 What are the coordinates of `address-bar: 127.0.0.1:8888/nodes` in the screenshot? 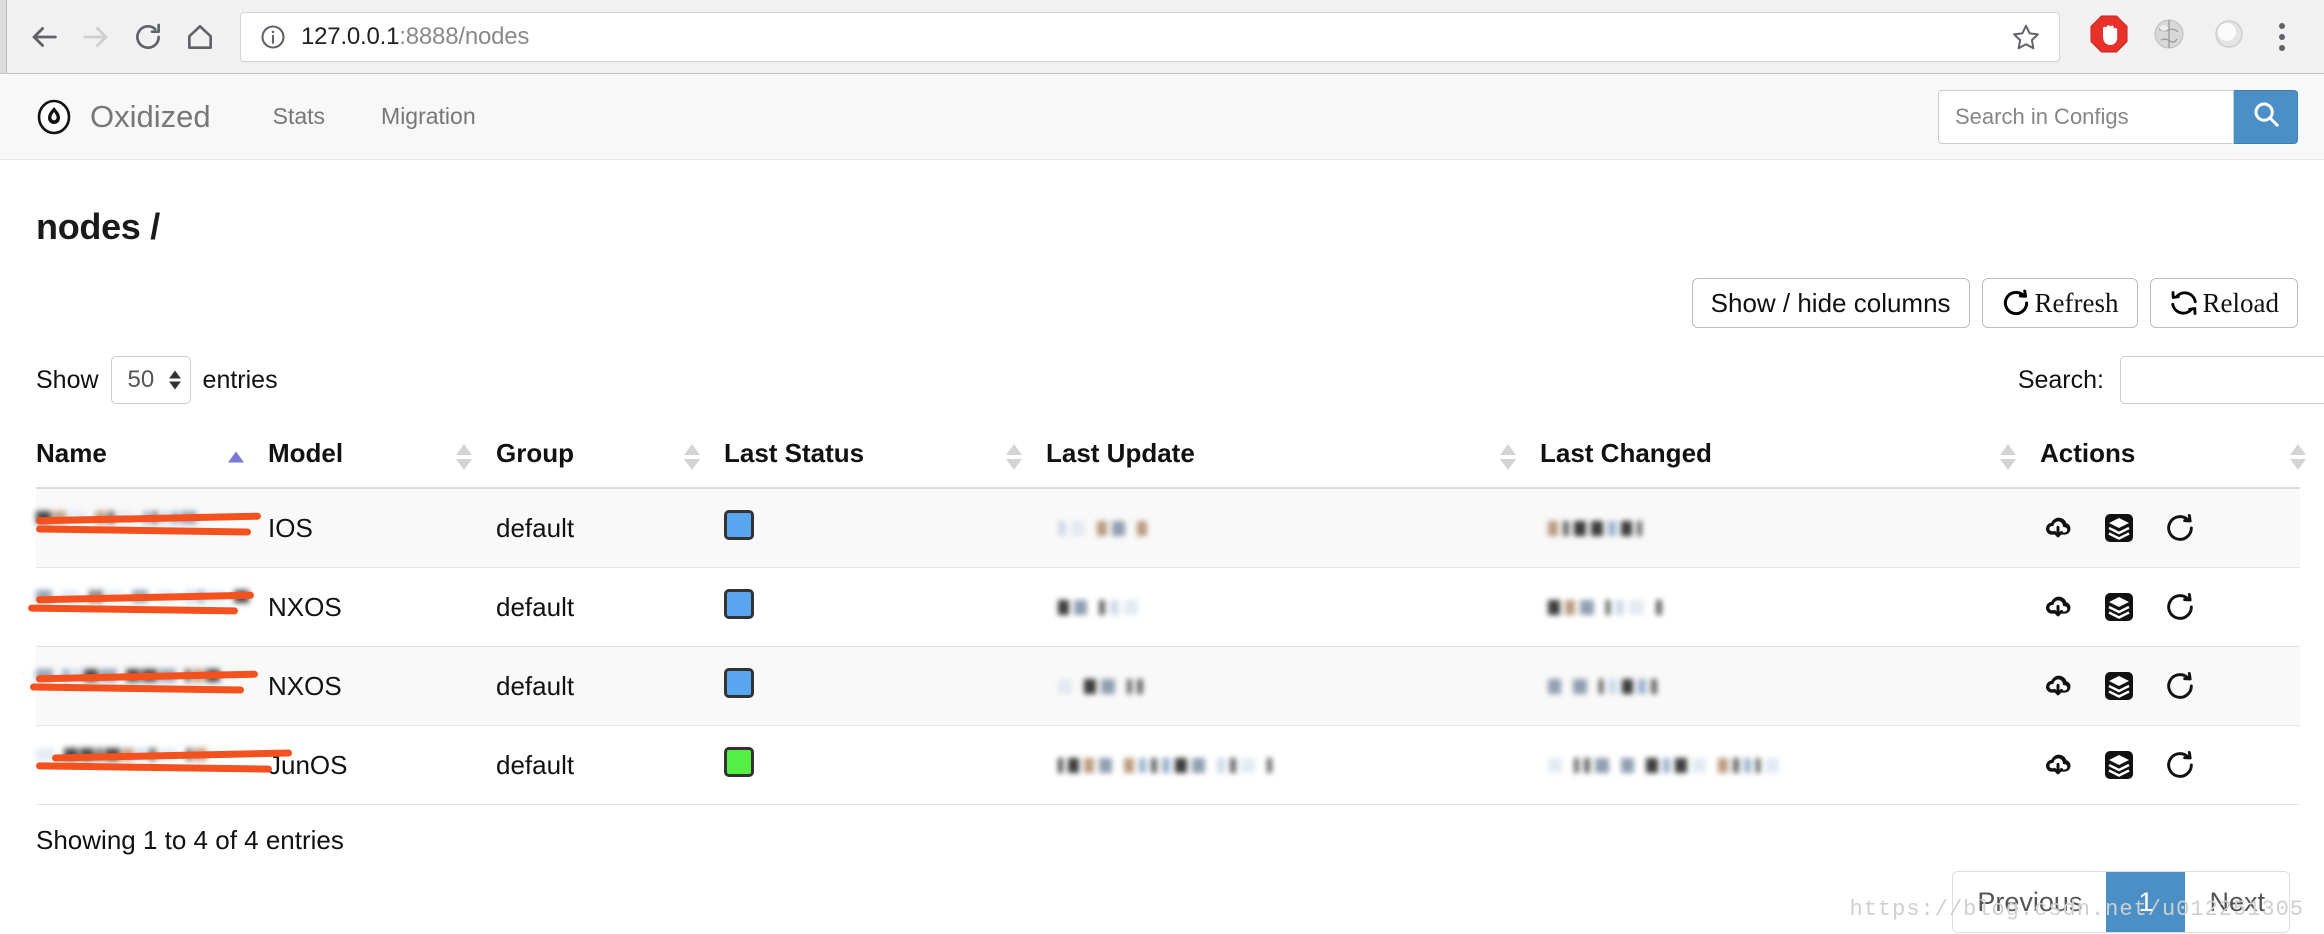 It's located at (1150, 36).